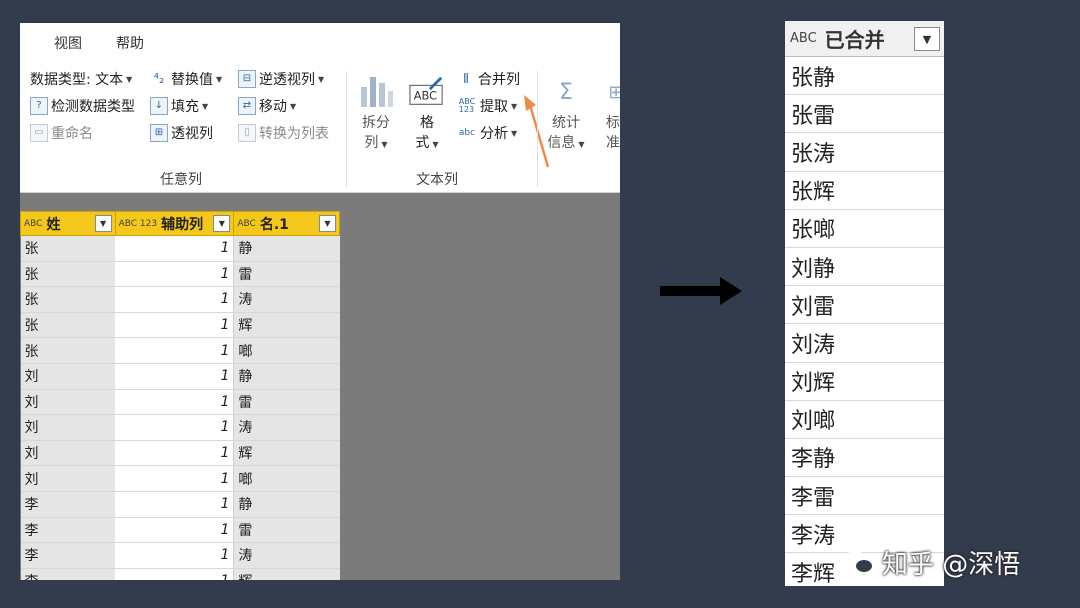  I want to click on table-row: 刘1涛, so click(180, 427).